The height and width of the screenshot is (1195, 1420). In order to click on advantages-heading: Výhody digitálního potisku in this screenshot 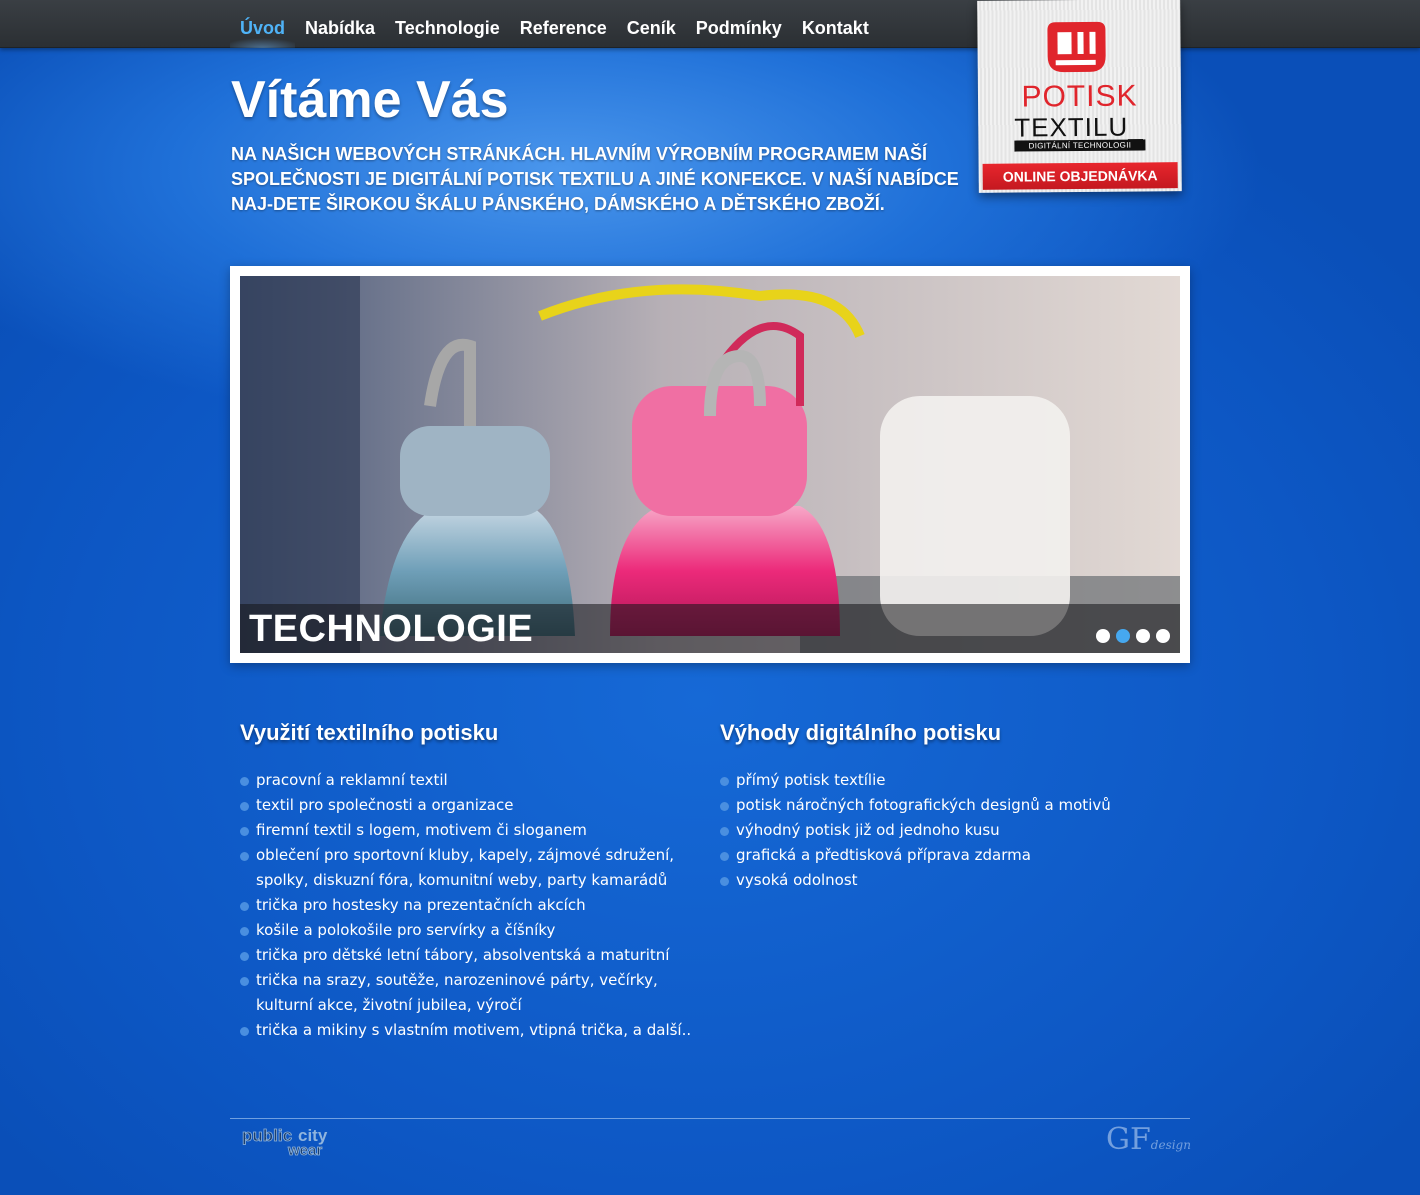, I will do `click(861, 732)`.